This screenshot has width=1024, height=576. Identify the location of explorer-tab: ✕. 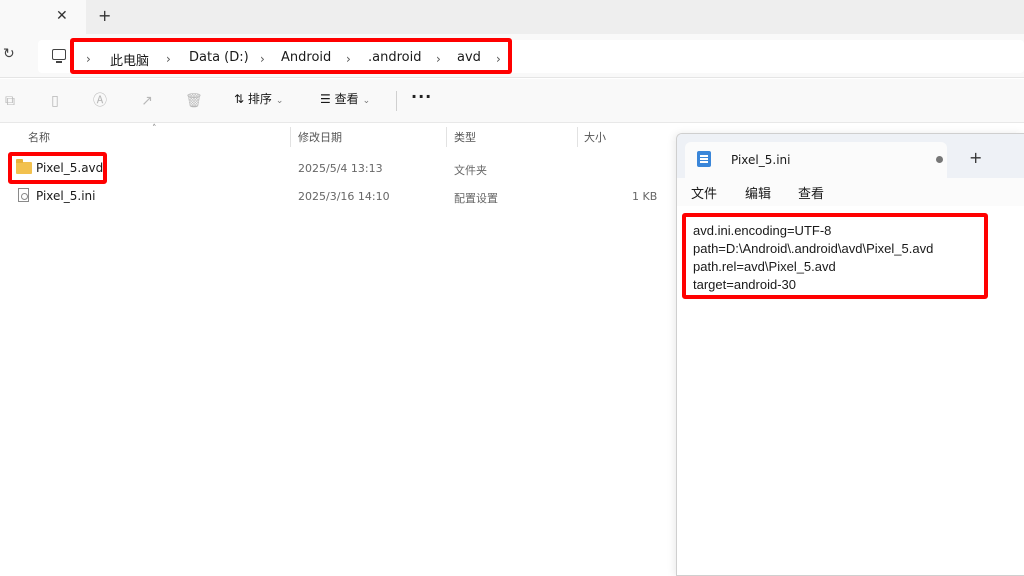
(43, 17).